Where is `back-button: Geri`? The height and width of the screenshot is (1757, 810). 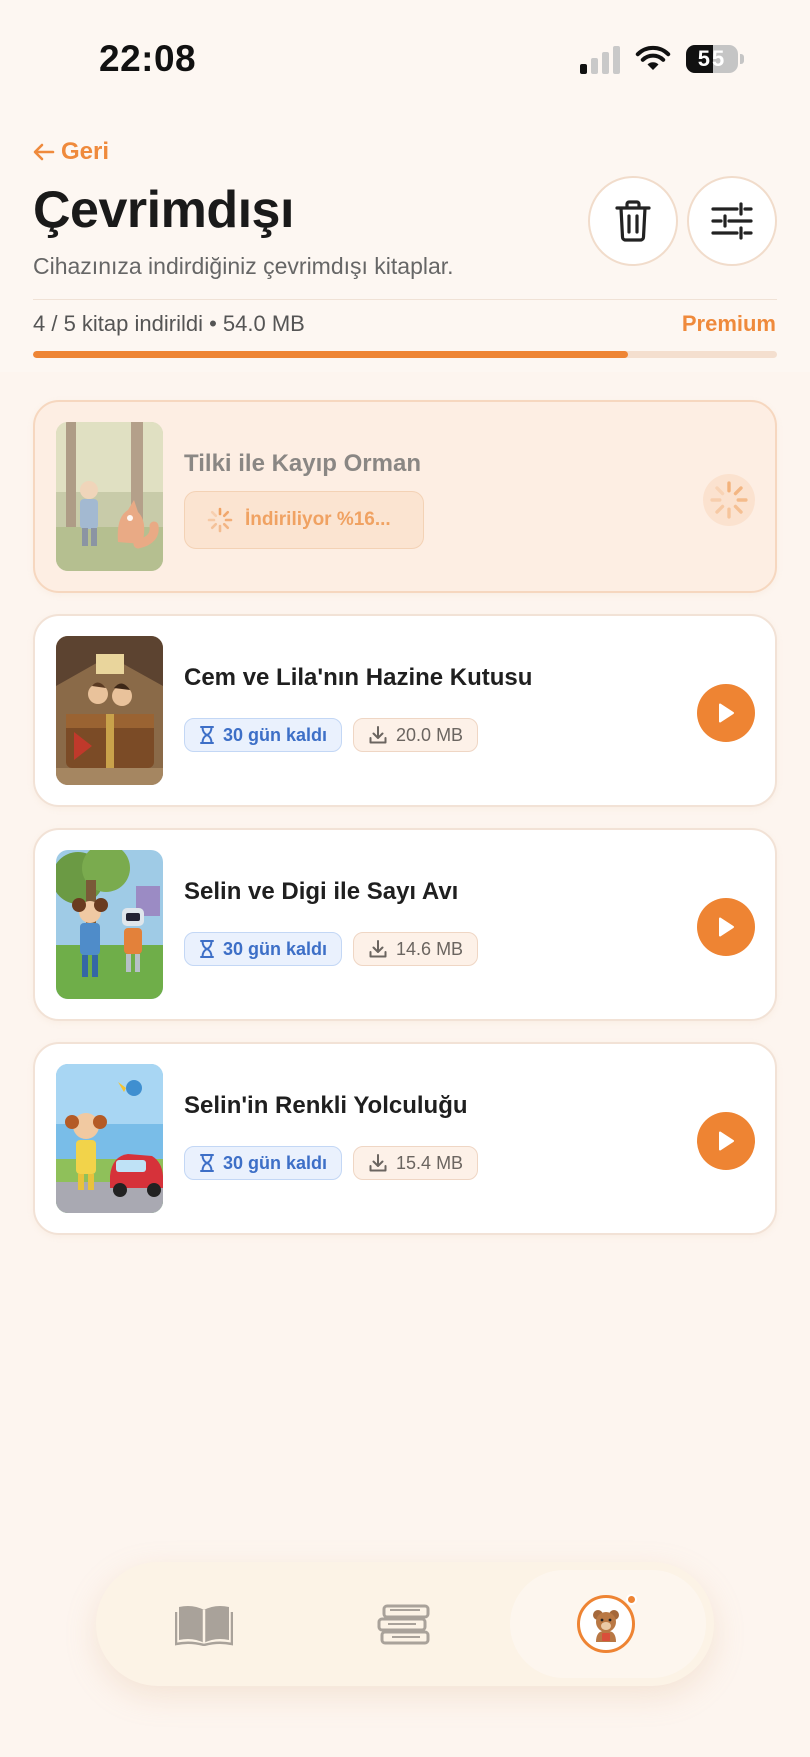 back-button: Geri is located at coordinates (71, 152).